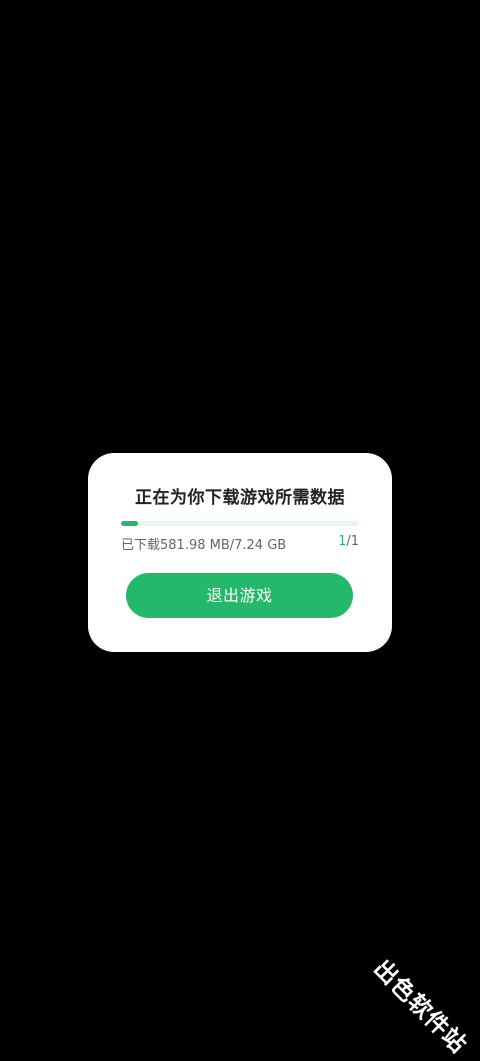  I want to click on download-status-row: 已下载581.98 MB/7.24 GB 1/1, so click(240, 543).